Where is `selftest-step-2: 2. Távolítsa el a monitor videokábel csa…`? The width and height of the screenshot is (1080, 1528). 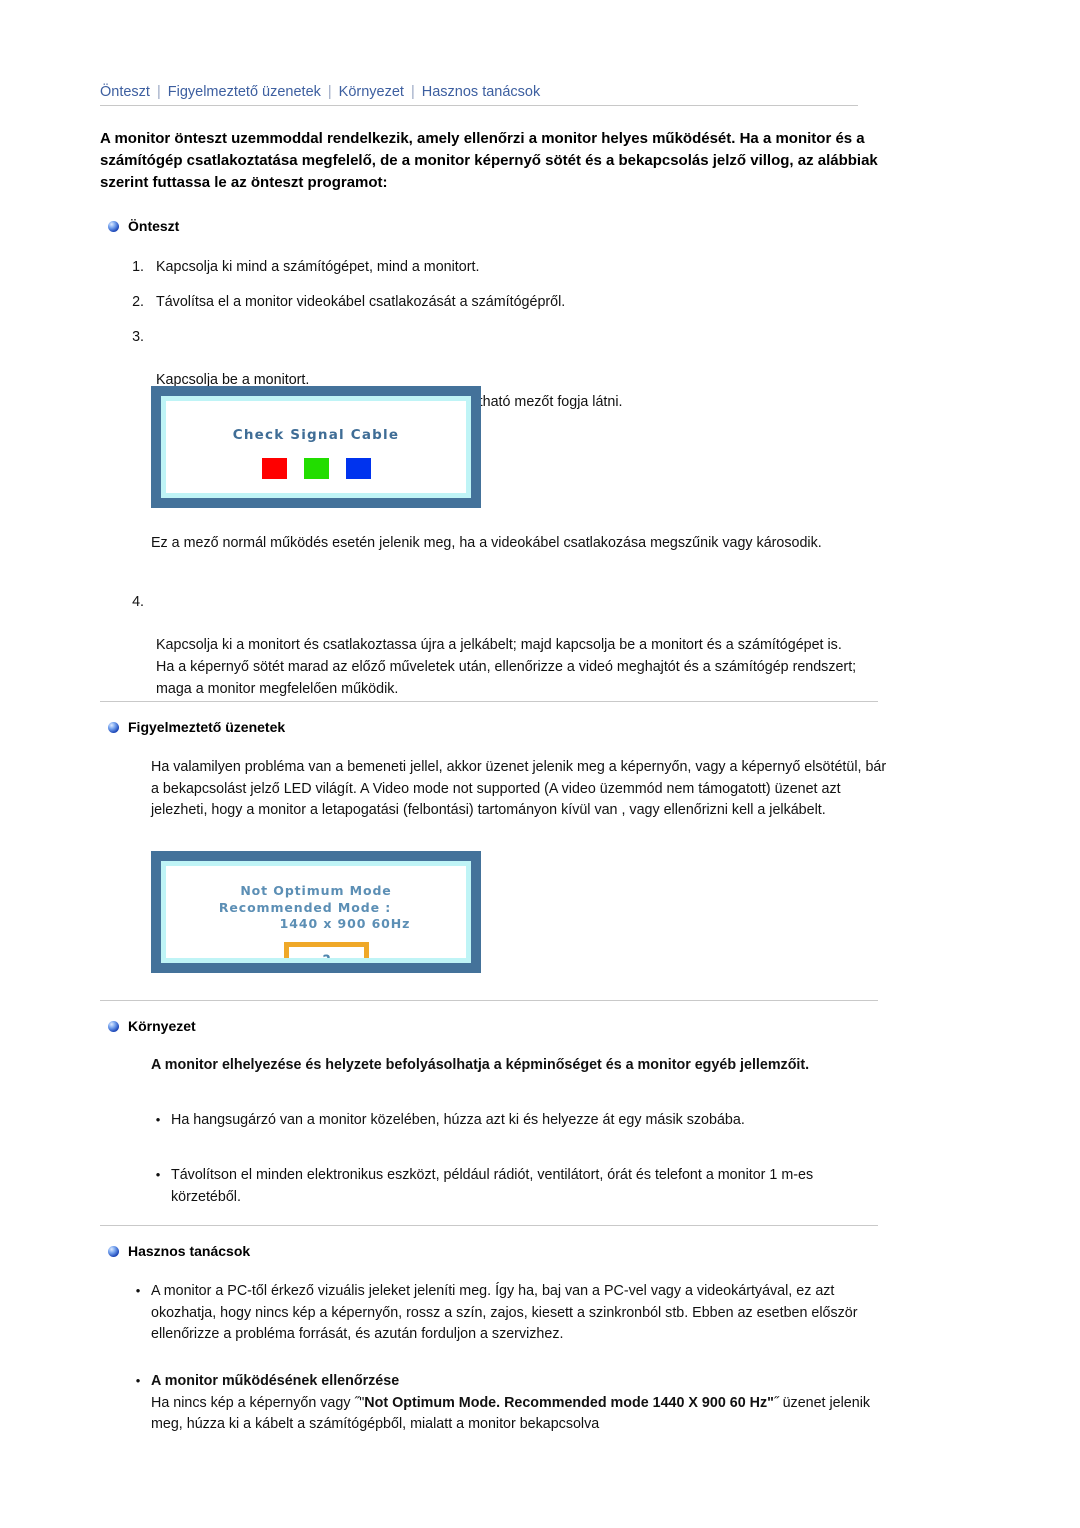
selftest-step-2: 2. Távolítsa el a monitor videokábel csa… is located at coordinates (498, 303).